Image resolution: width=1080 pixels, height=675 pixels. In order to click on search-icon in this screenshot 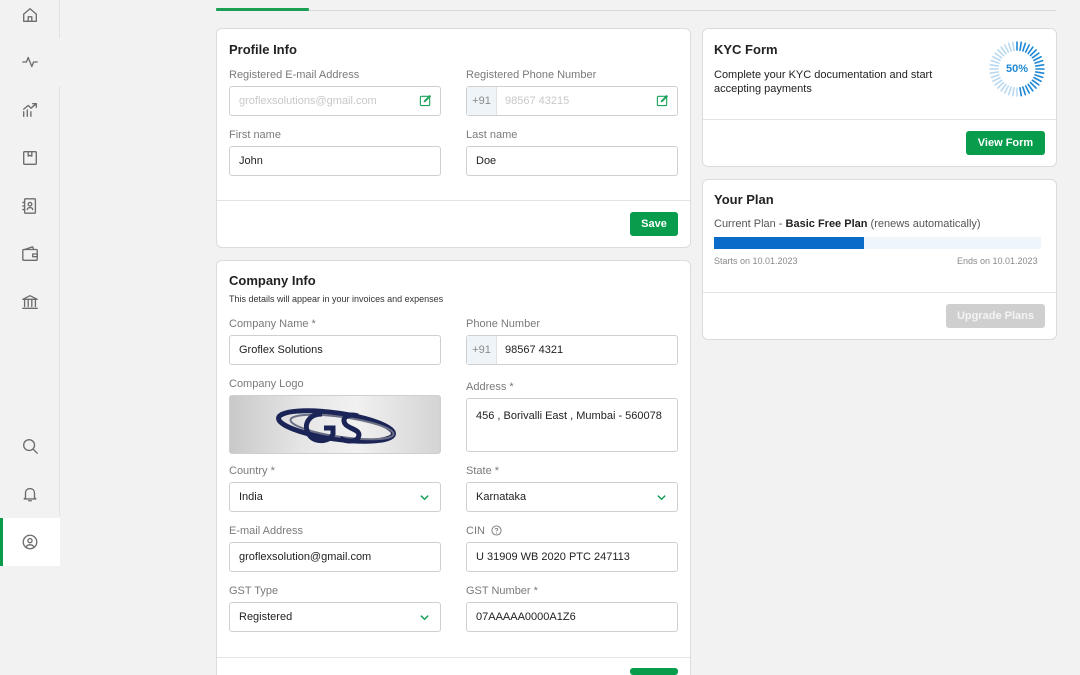, I will do `click(30, 446)`.